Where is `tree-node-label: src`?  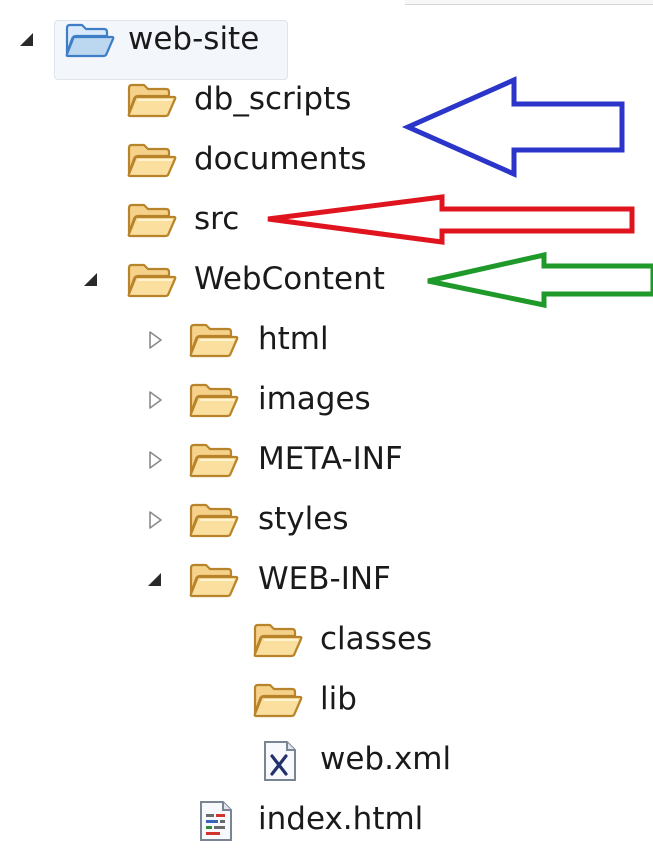 tree-node-label: src is located at coordinates (217, 219).